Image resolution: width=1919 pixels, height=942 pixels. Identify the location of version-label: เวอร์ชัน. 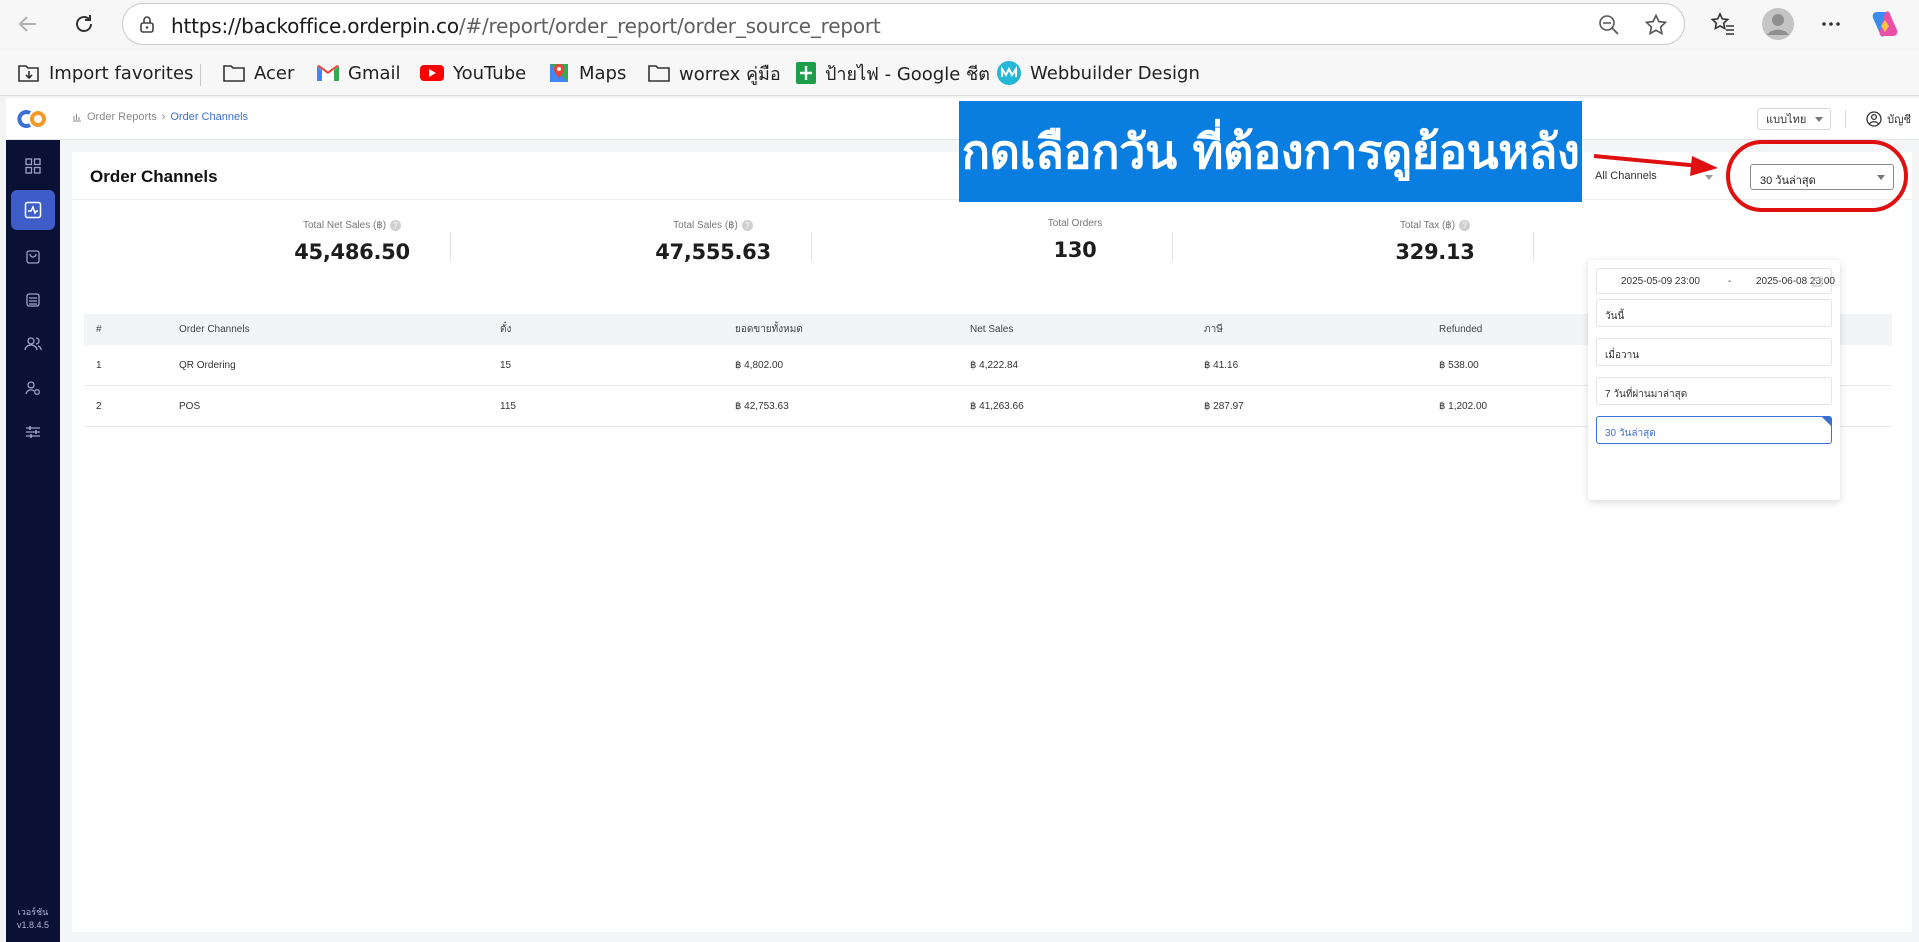
(33, 912).